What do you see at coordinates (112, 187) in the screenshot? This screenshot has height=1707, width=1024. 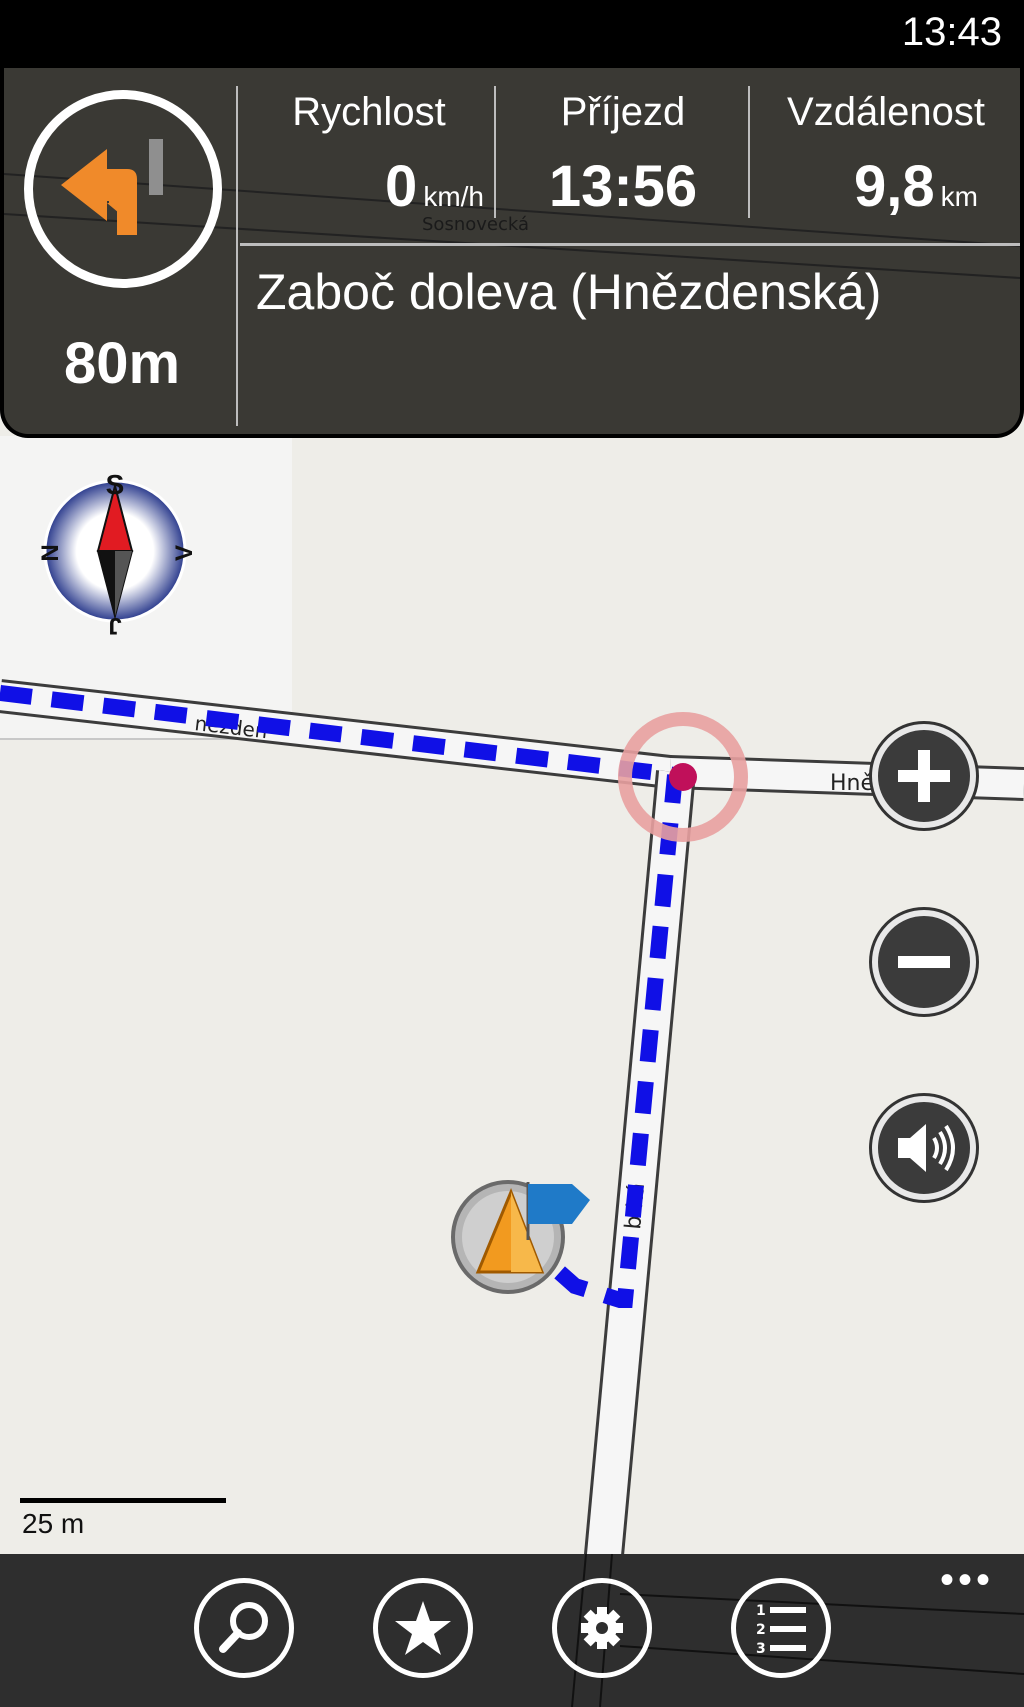 I see `turn-left-icon` at bounding box center [112, 187].